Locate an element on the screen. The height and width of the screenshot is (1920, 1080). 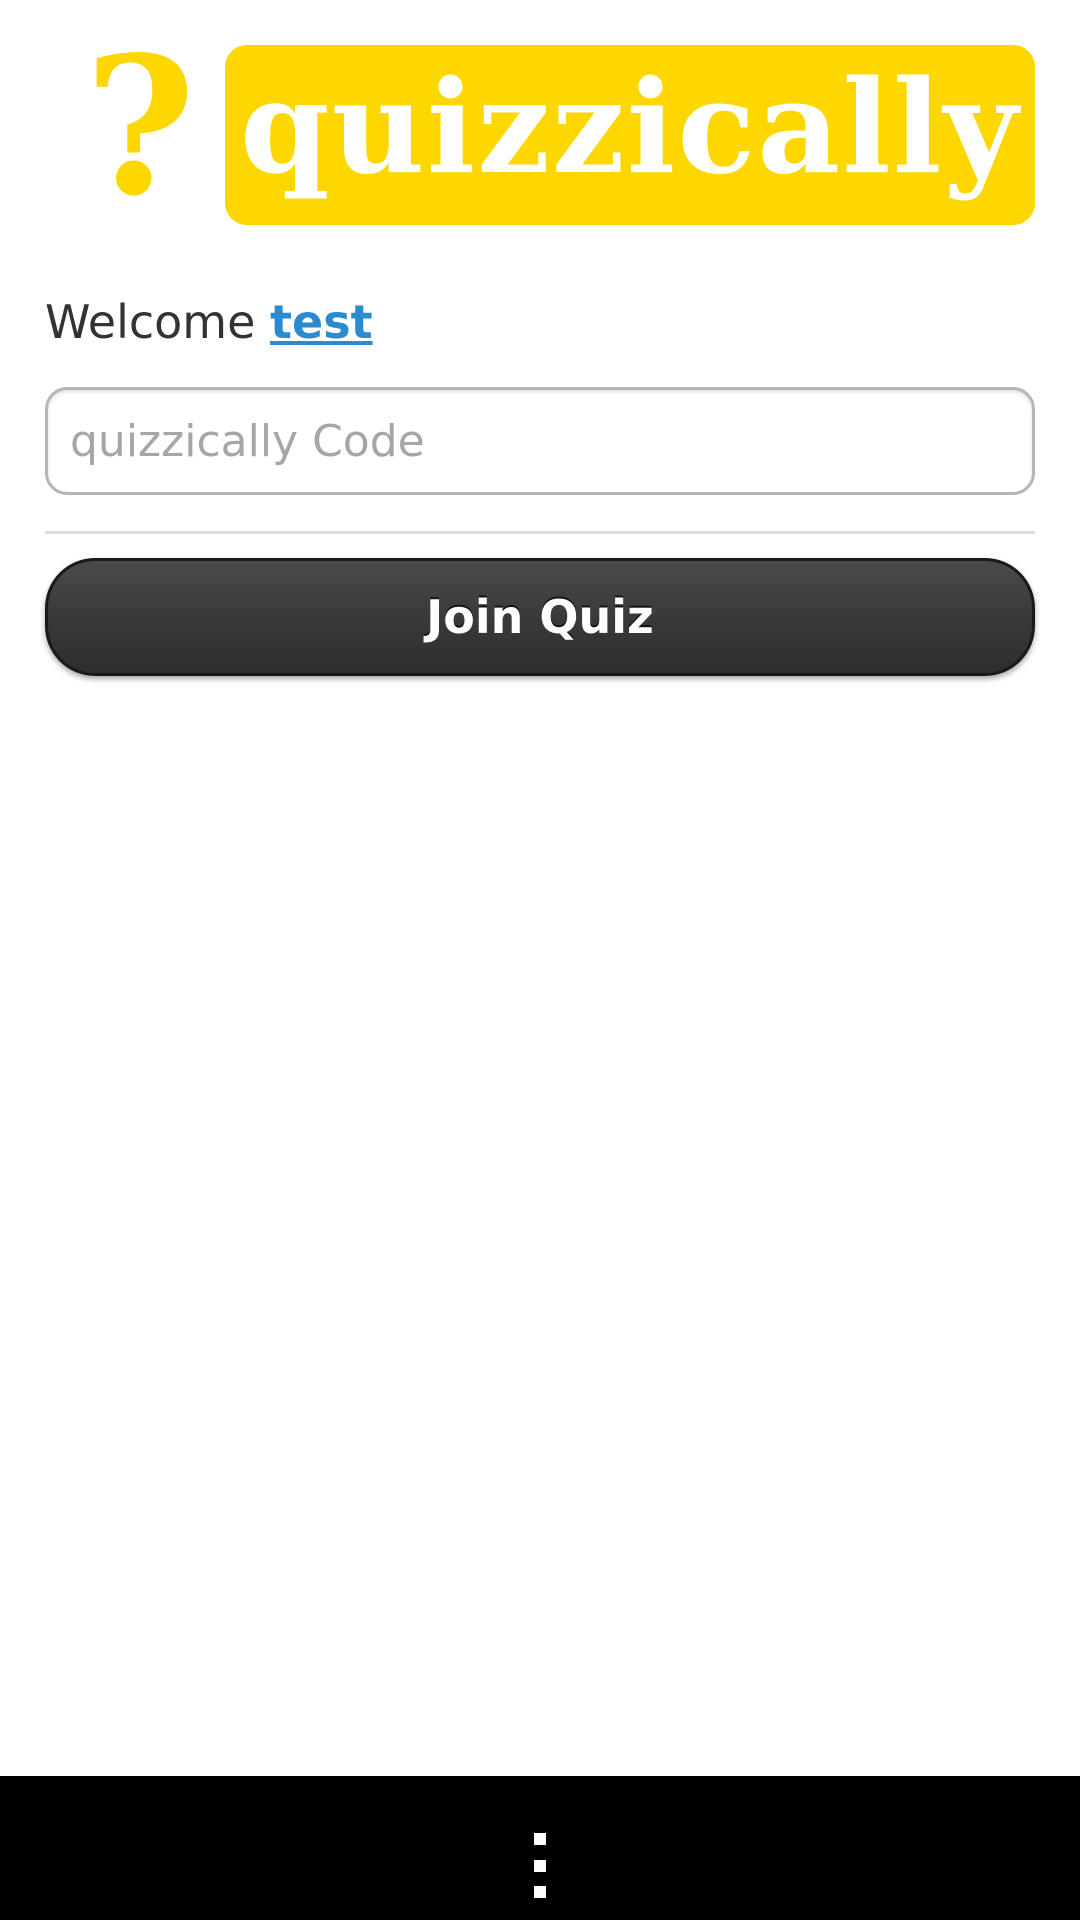
app-logo-text: quizzically is located at coordinates (630, 128).